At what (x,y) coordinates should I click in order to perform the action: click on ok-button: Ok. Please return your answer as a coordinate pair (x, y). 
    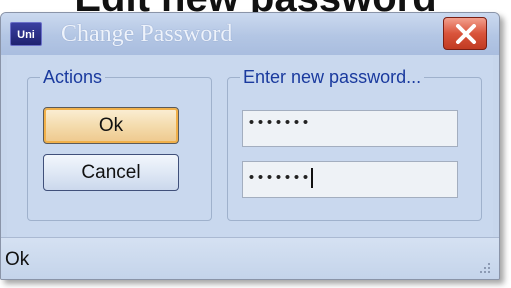
    Looking at the image, I should click on (111, 125).